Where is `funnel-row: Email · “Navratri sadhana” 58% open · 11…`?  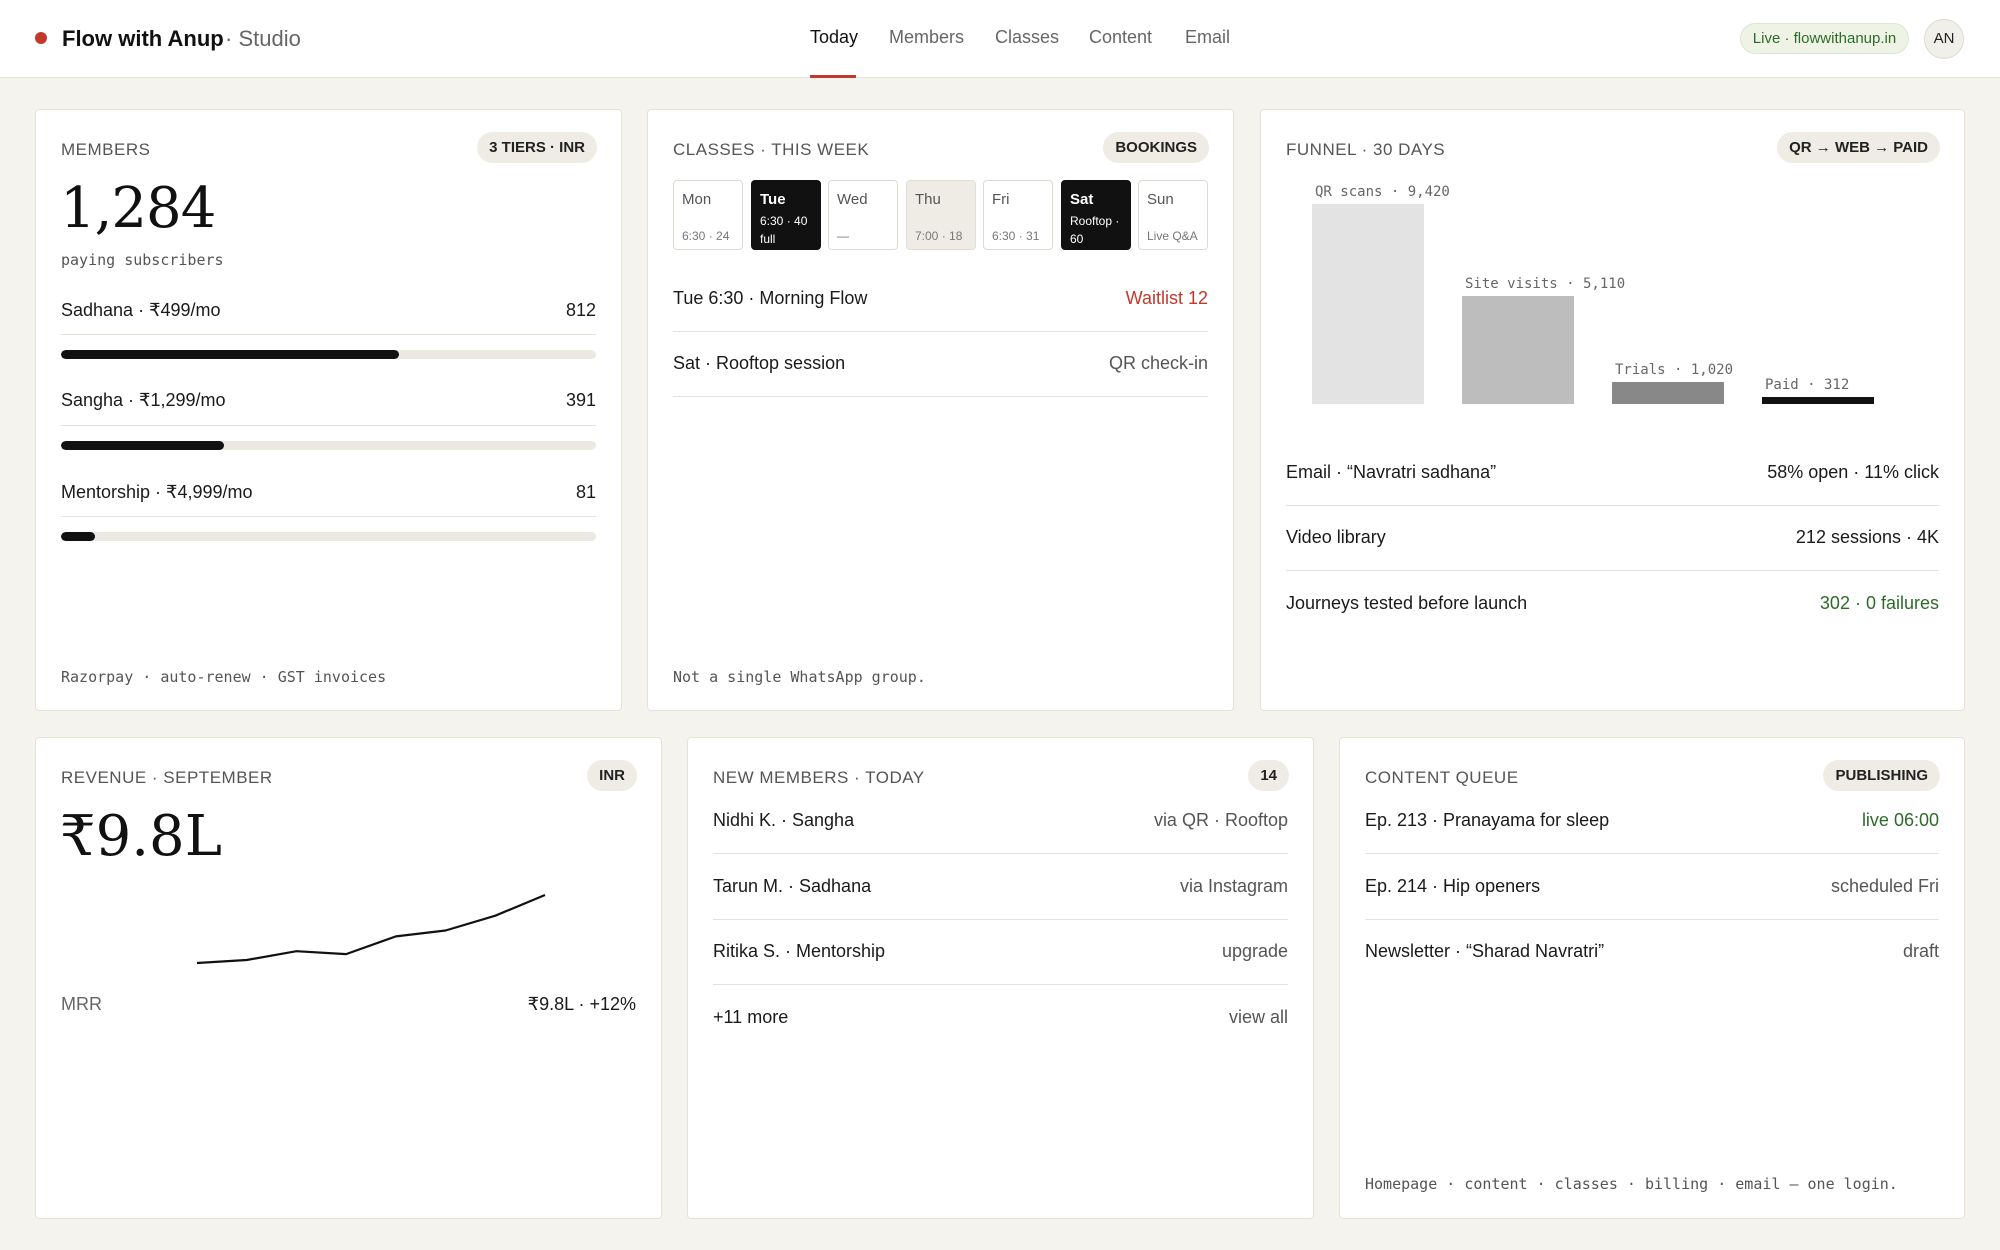
funnel-row: Email · “Navratri sadhana” 58% open · 11… is located at coordinates (1612, 474).